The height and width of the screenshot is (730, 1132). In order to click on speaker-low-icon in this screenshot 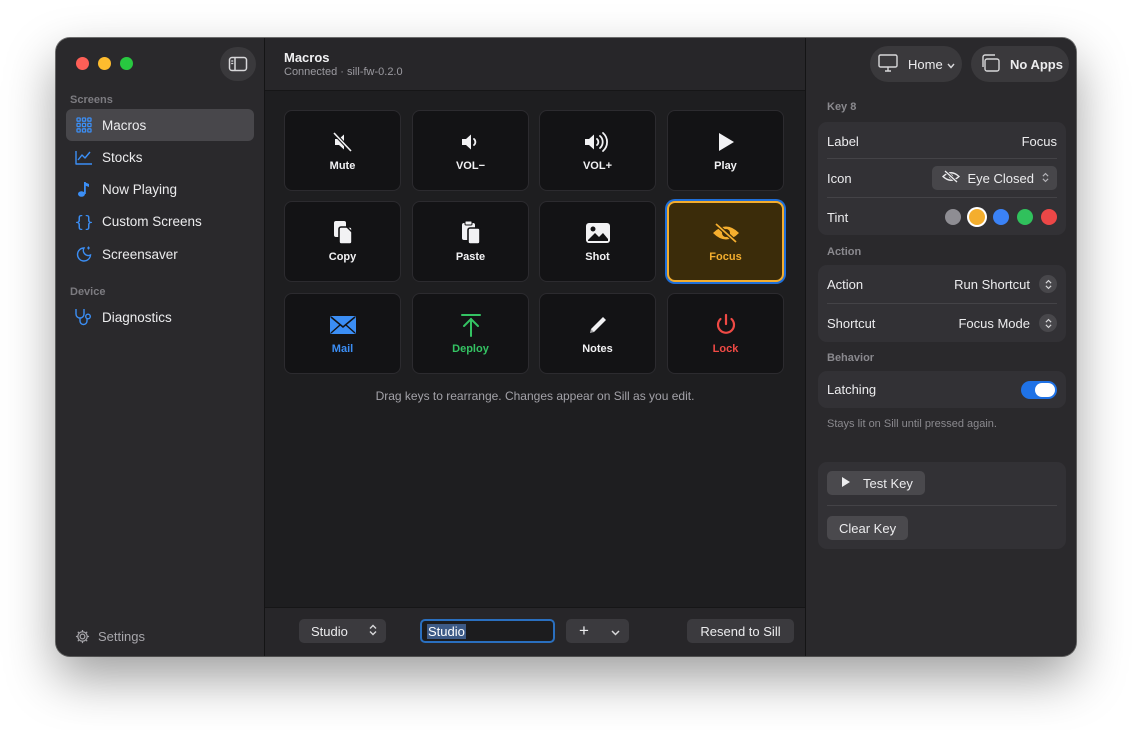, I will do `click(471, 142)`.